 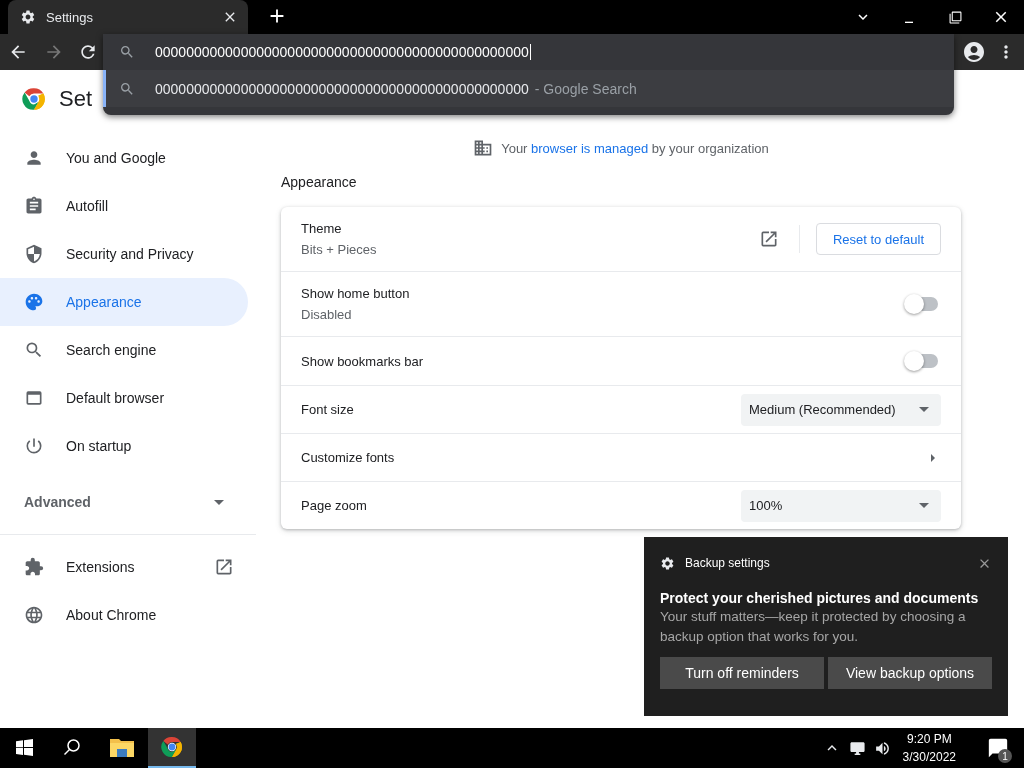 I want to click on setting-value: Bits + Pieces, so click(x=339, y=249).